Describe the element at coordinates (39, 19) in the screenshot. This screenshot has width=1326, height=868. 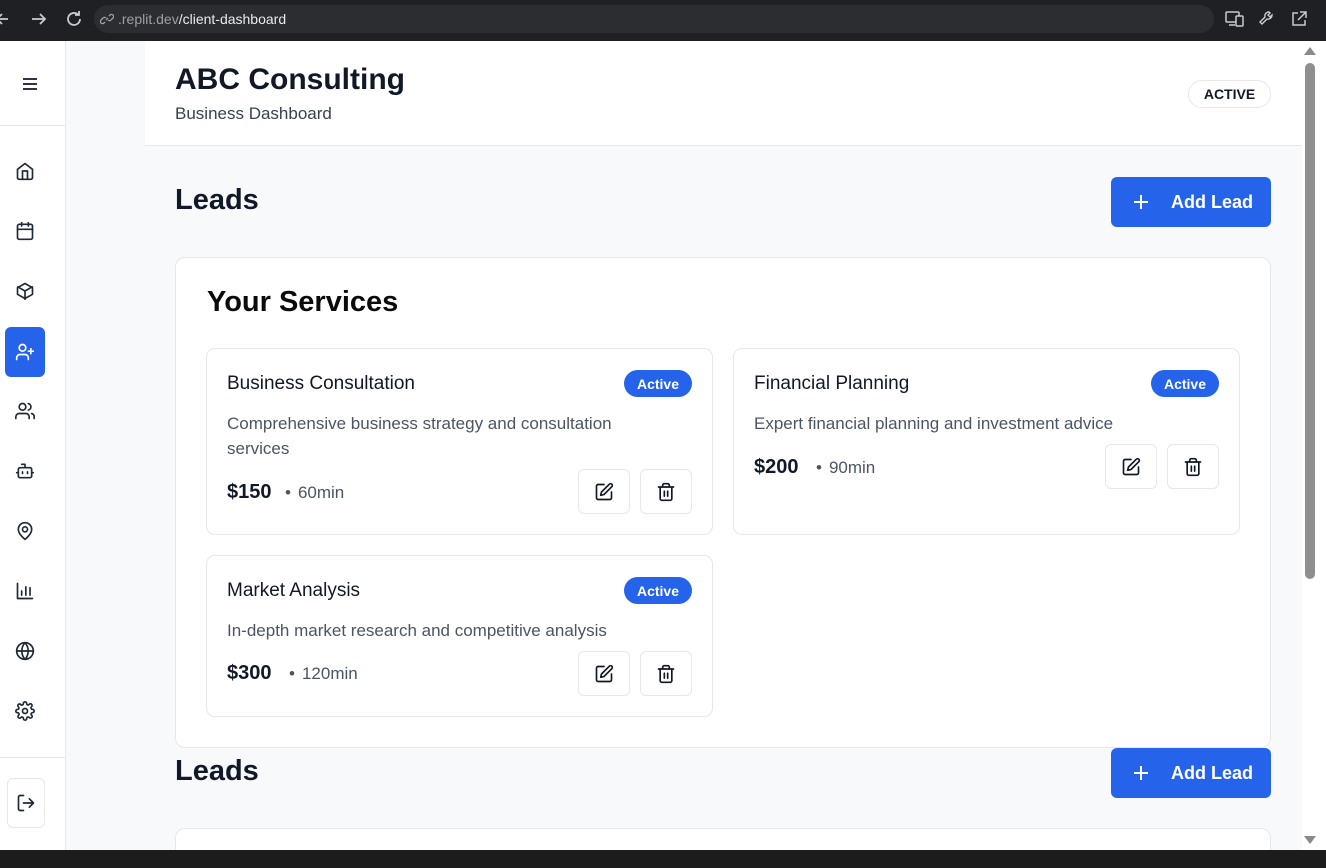
I see `forward-icon` at that location.